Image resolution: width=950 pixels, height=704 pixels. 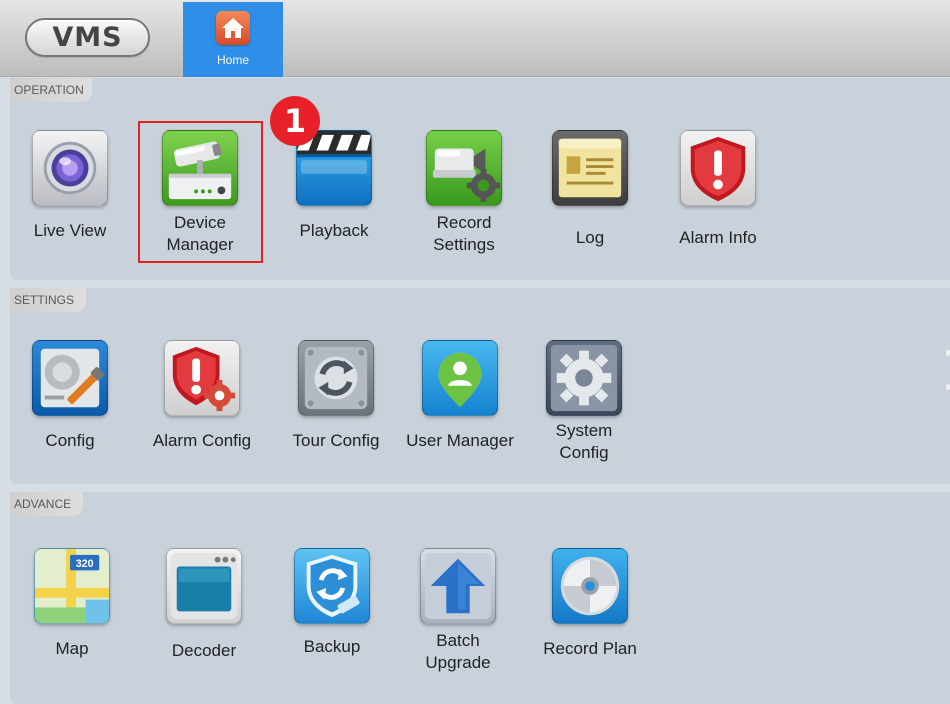 I want to click on section-label-operation: OPERATION, so click(x=51, y=90).